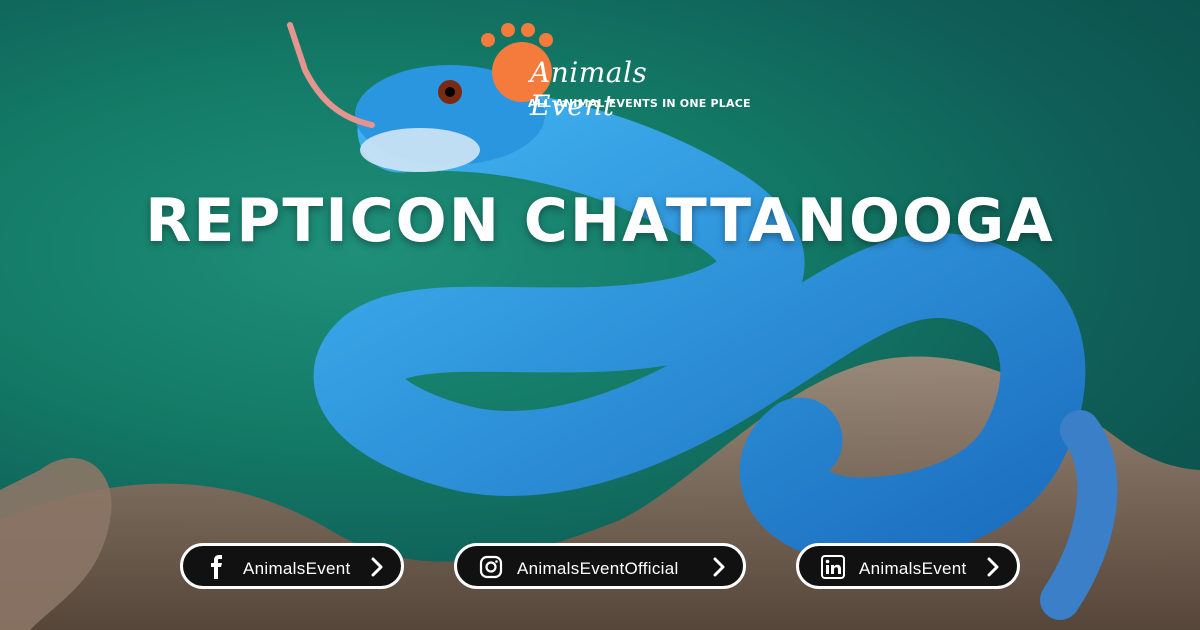  I want to click on linkedin-link: AnimalsEvent, so click(908, 566).